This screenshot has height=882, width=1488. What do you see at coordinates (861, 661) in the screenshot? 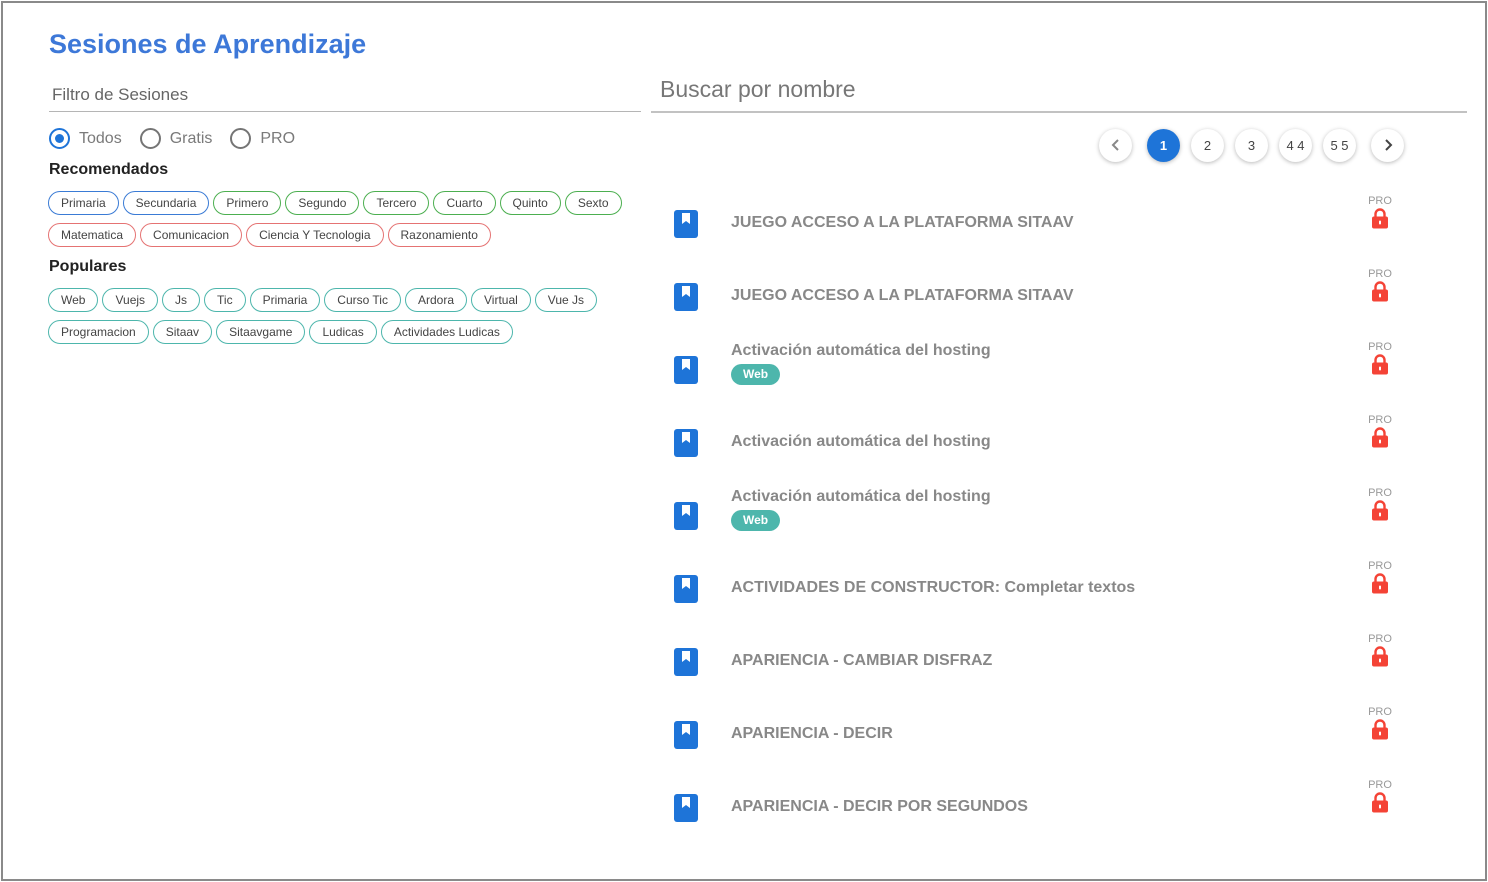
I see `session-title: APARIENCIA - CAMBIAR DISFRAZ` at bounding box center [861, 661].